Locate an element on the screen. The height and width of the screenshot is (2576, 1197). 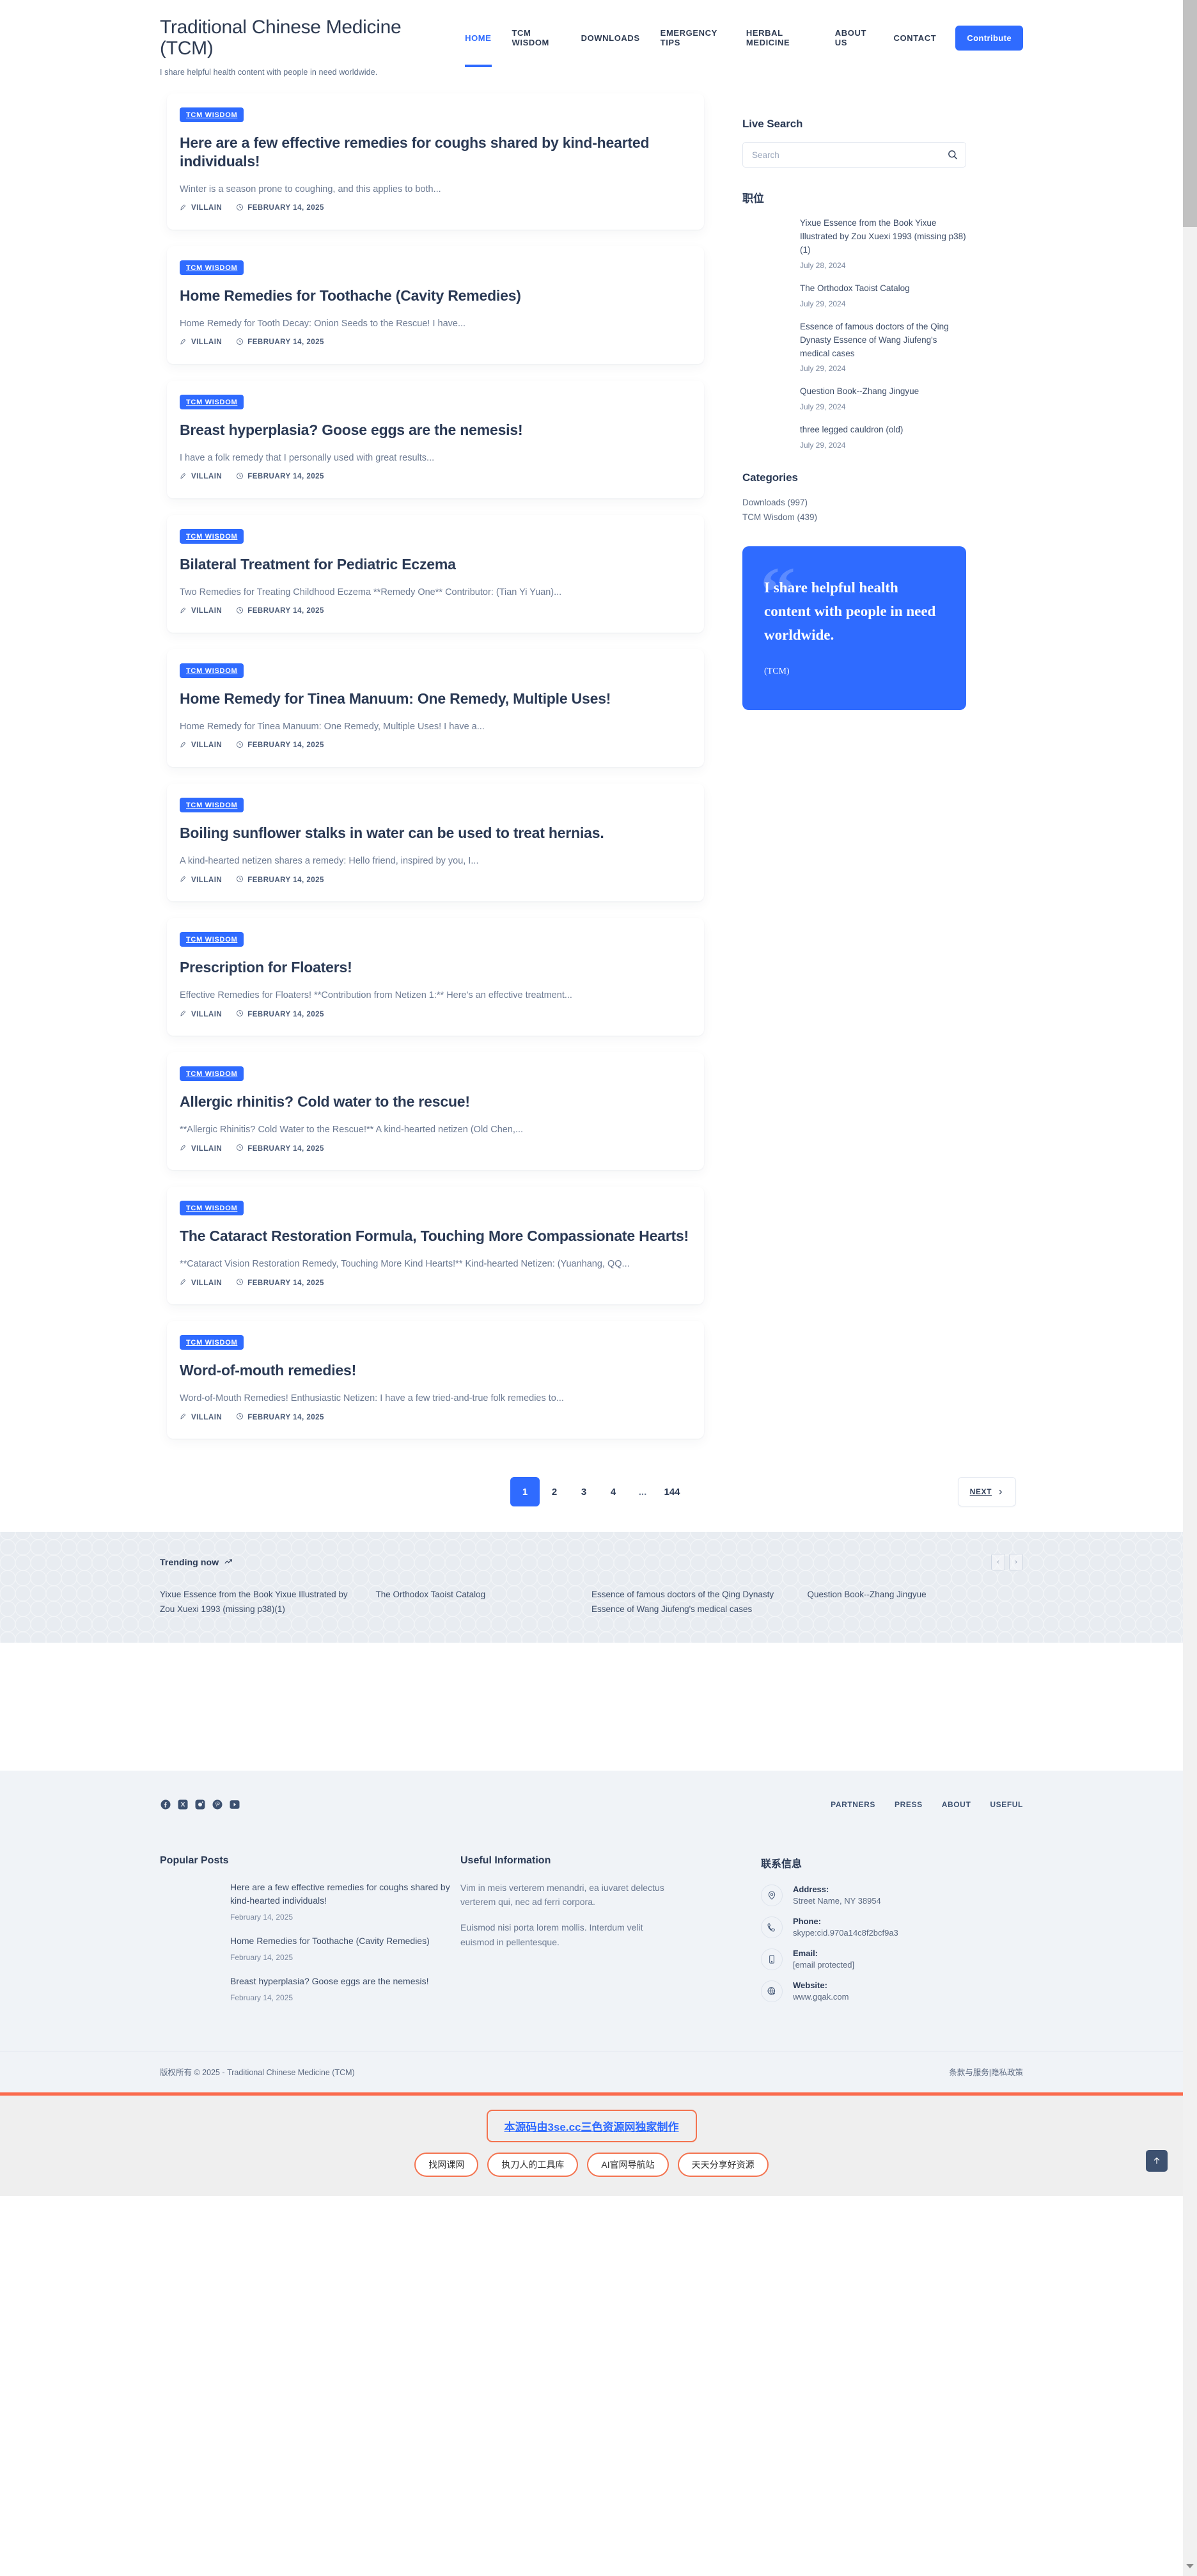
pagination-page-4: 4 is located at coordinates (613, 1491).